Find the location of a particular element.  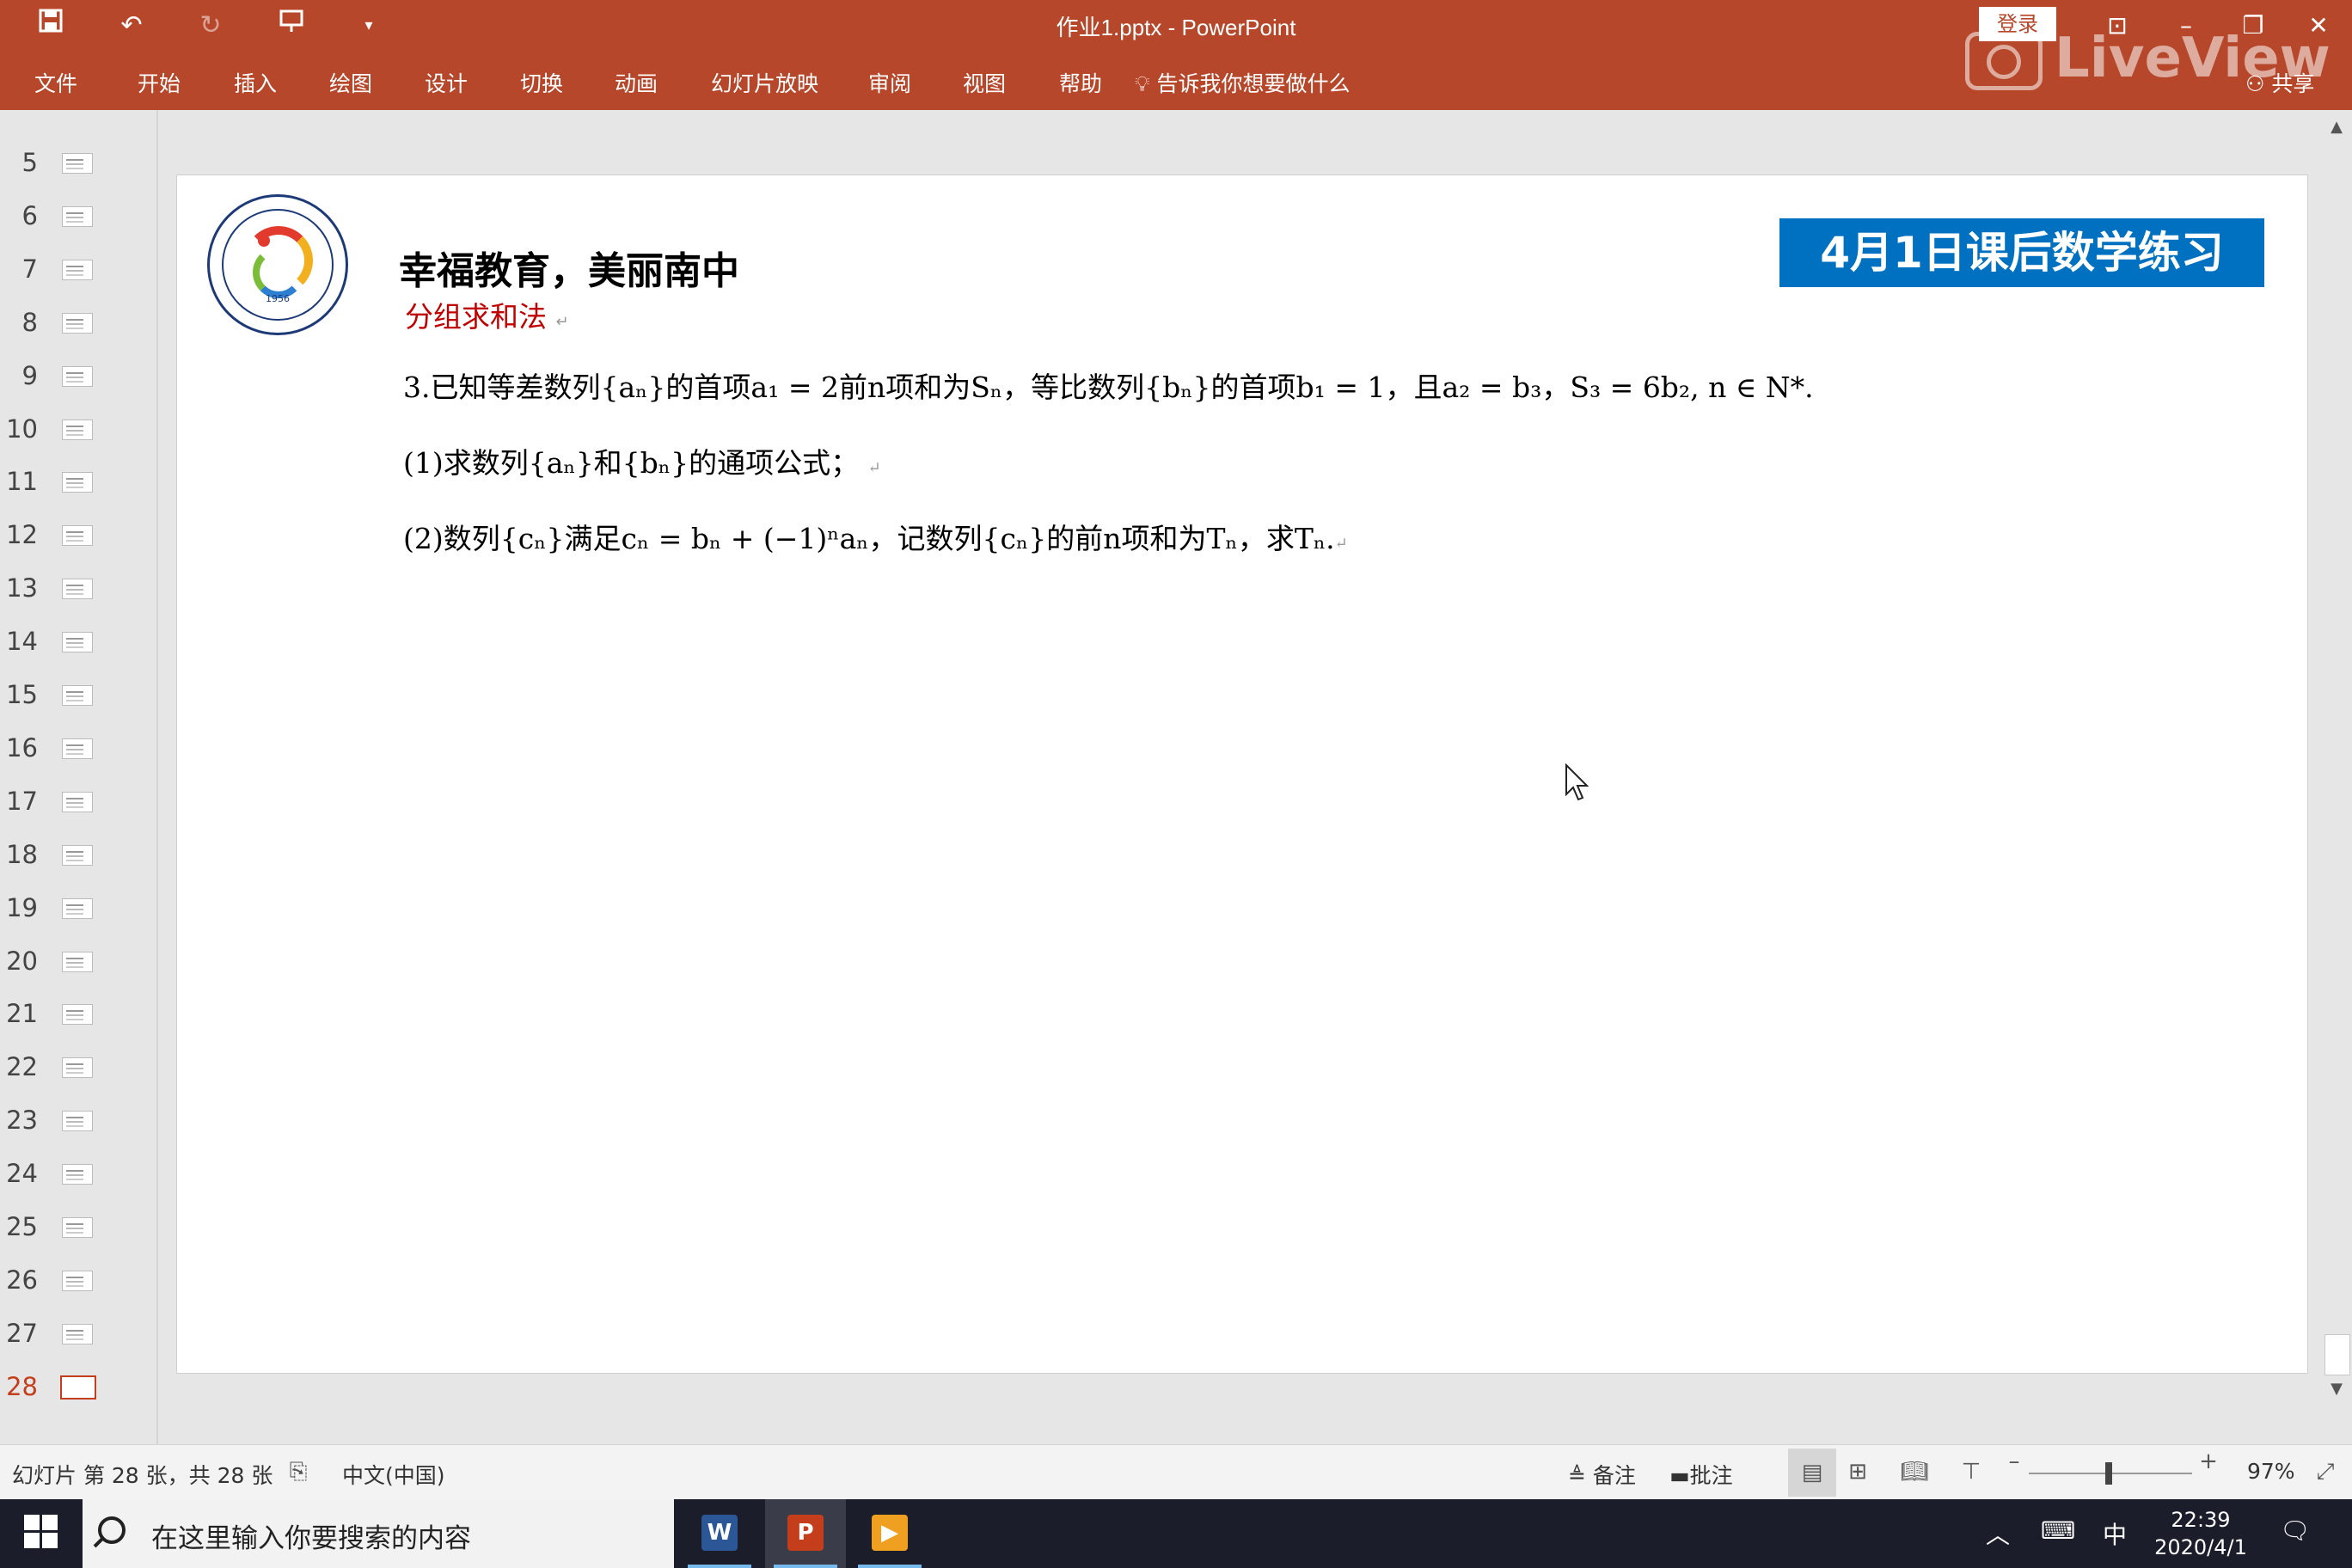

tab-review: 审阅 is located at coordinates (889, 84).